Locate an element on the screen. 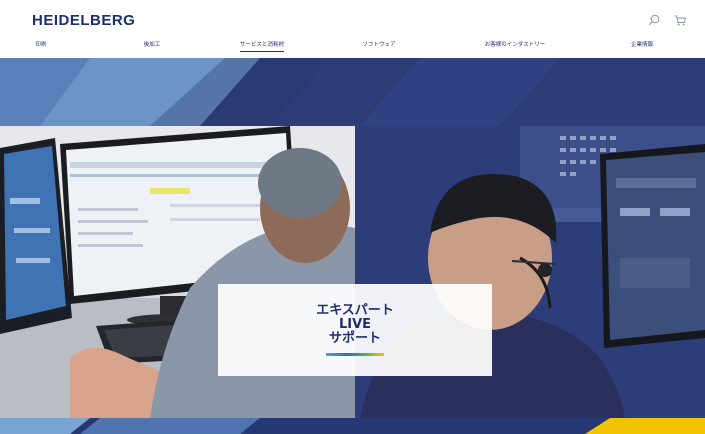 This screenshot has width=705, height=434. nav-item-company: 企業情報 is located at coordinates (642, 45).